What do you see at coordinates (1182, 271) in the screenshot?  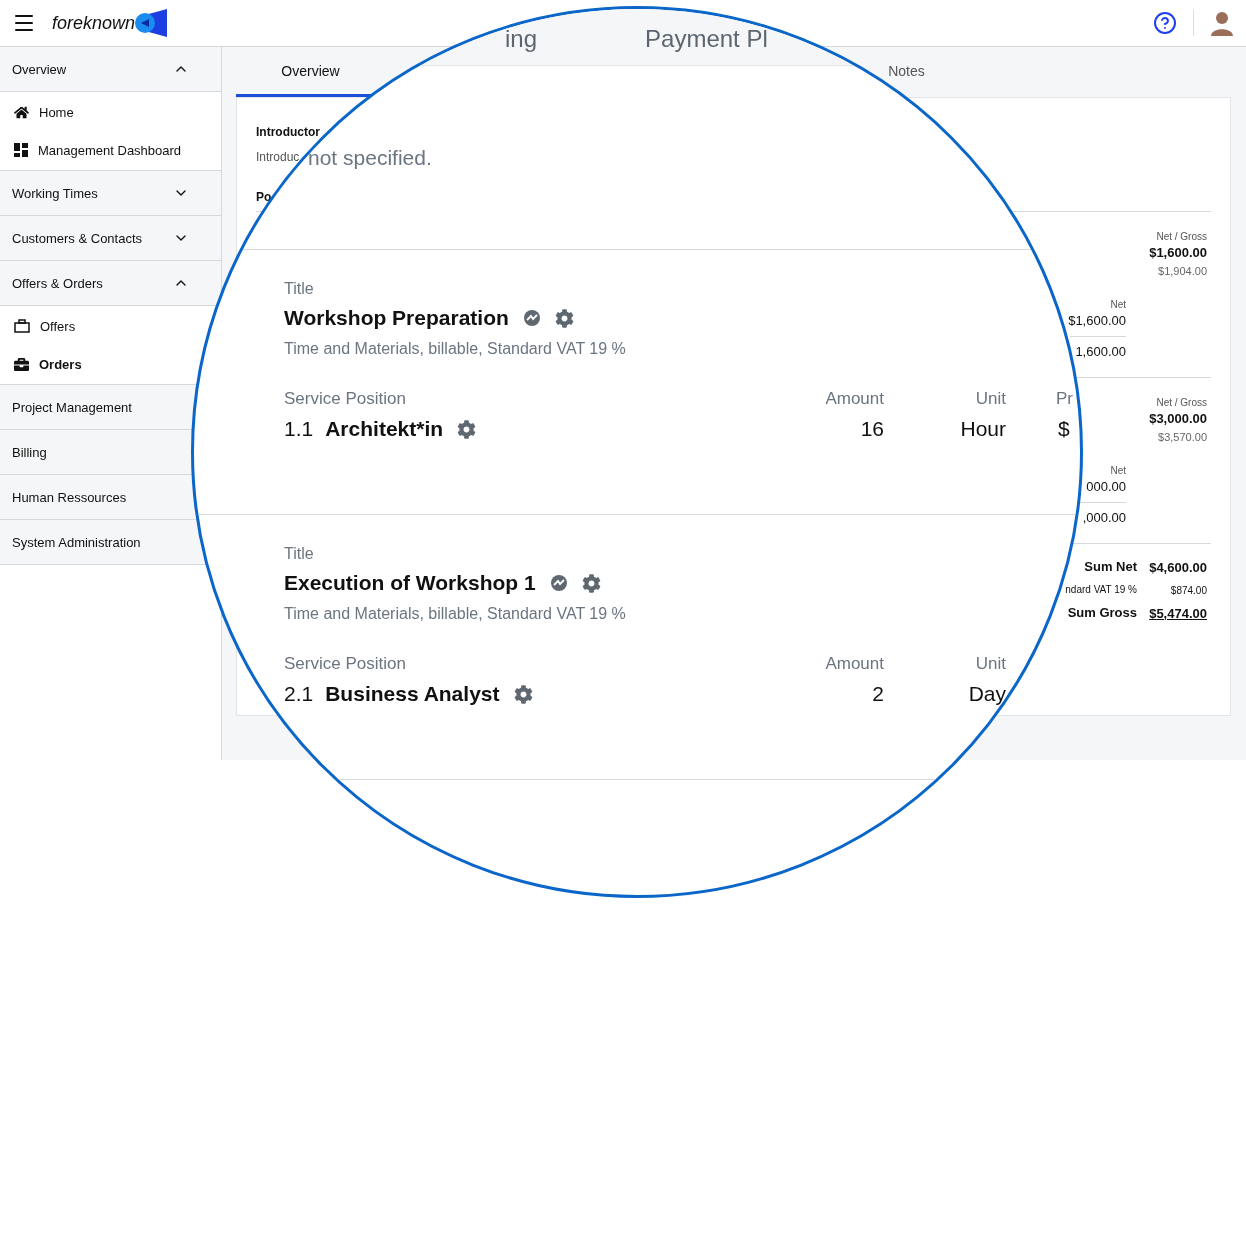 I see `gross-amount: $1,904.00` at bounding box center [1182, 271].